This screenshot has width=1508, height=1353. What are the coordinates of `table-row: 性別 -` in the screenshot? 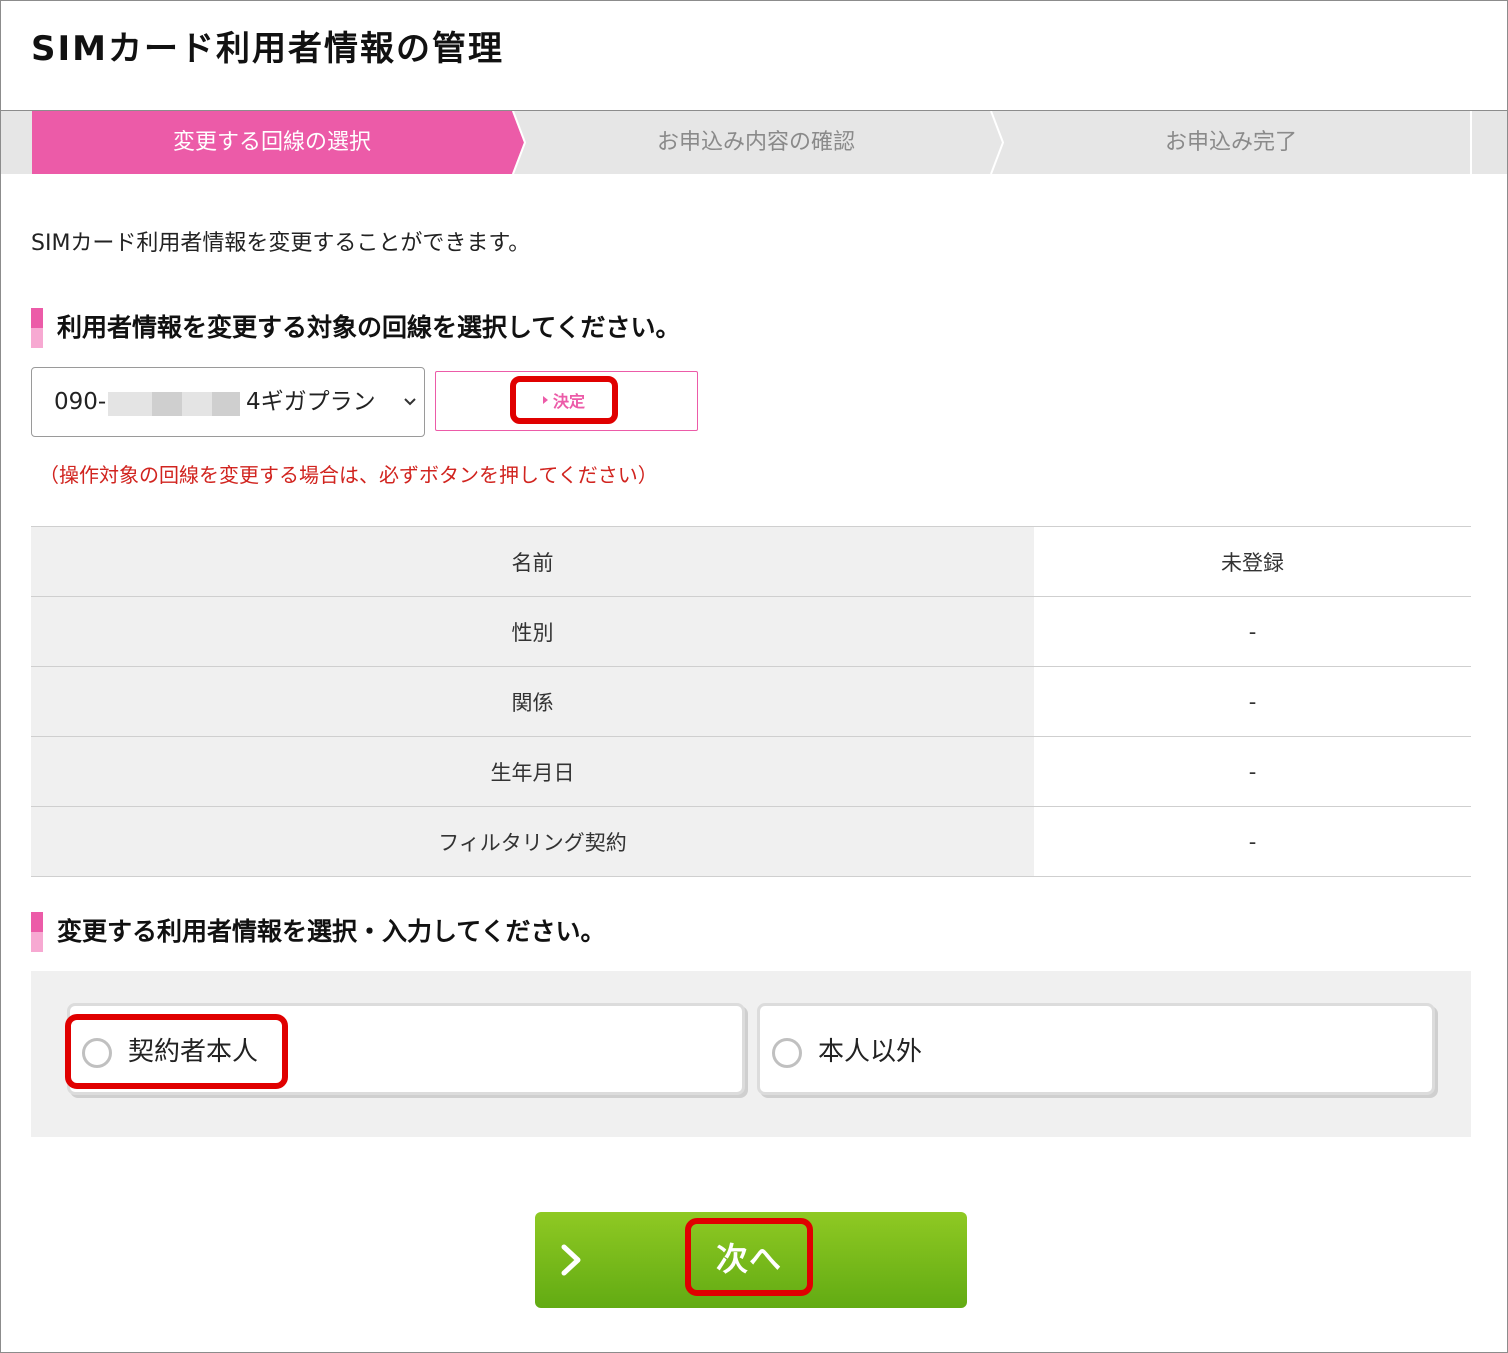 It's located at (751, 631).